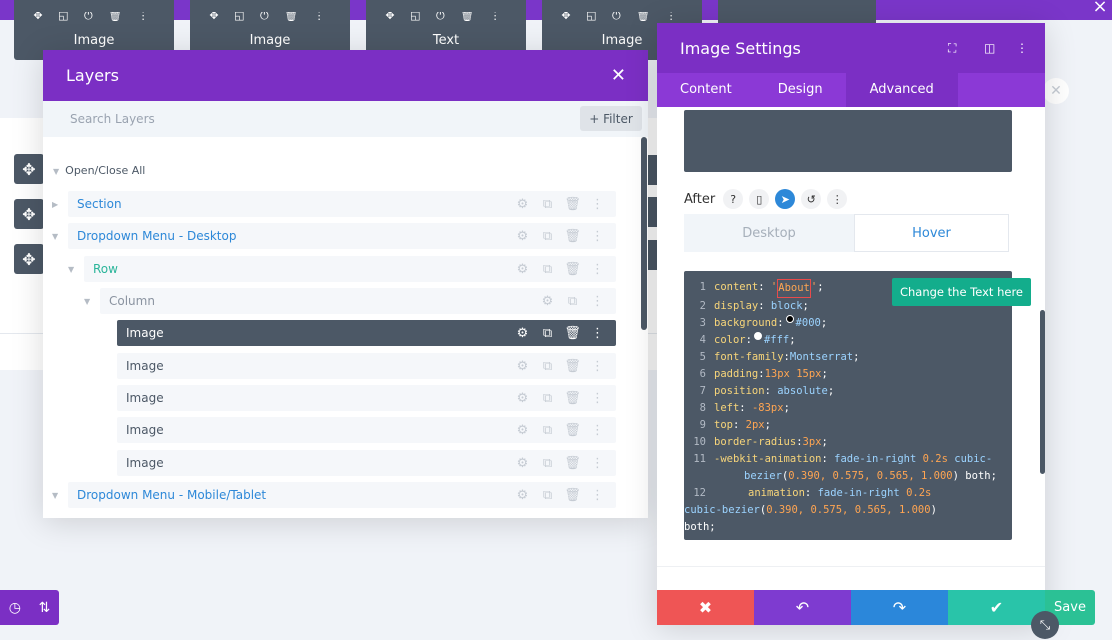 This screenshot has height=640, width=1112. Describe the element at coordinates (759, 199) in the screenshot. I see `phone-icon: ▯` at that location.